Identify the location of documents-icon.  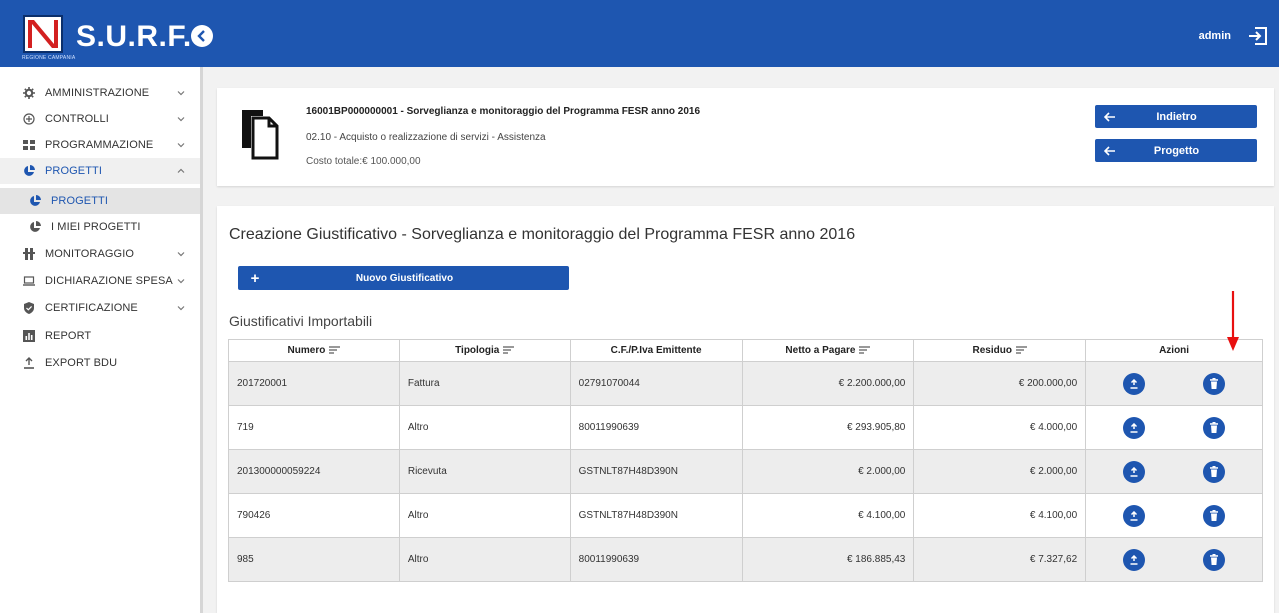
(260, 135).